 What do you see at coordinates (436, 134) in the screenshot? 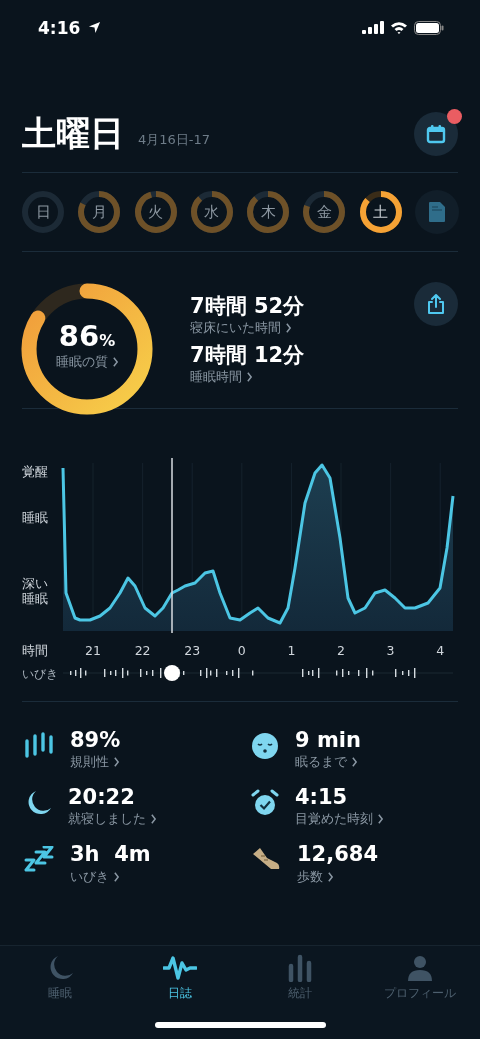
I see `calendar-icon` at bounding box center [436, 134].